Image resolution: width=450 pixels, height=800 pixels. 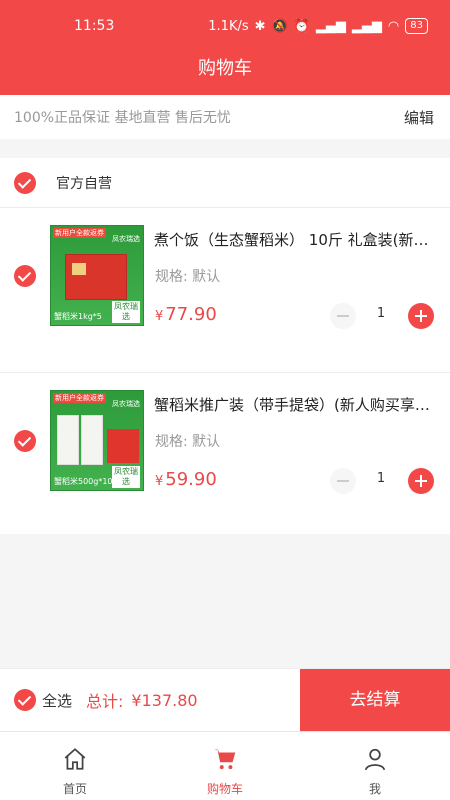 I want to click on guarantee-text: 100%正品保证 基地直营 售后无忧, so click(x=122, y=118).